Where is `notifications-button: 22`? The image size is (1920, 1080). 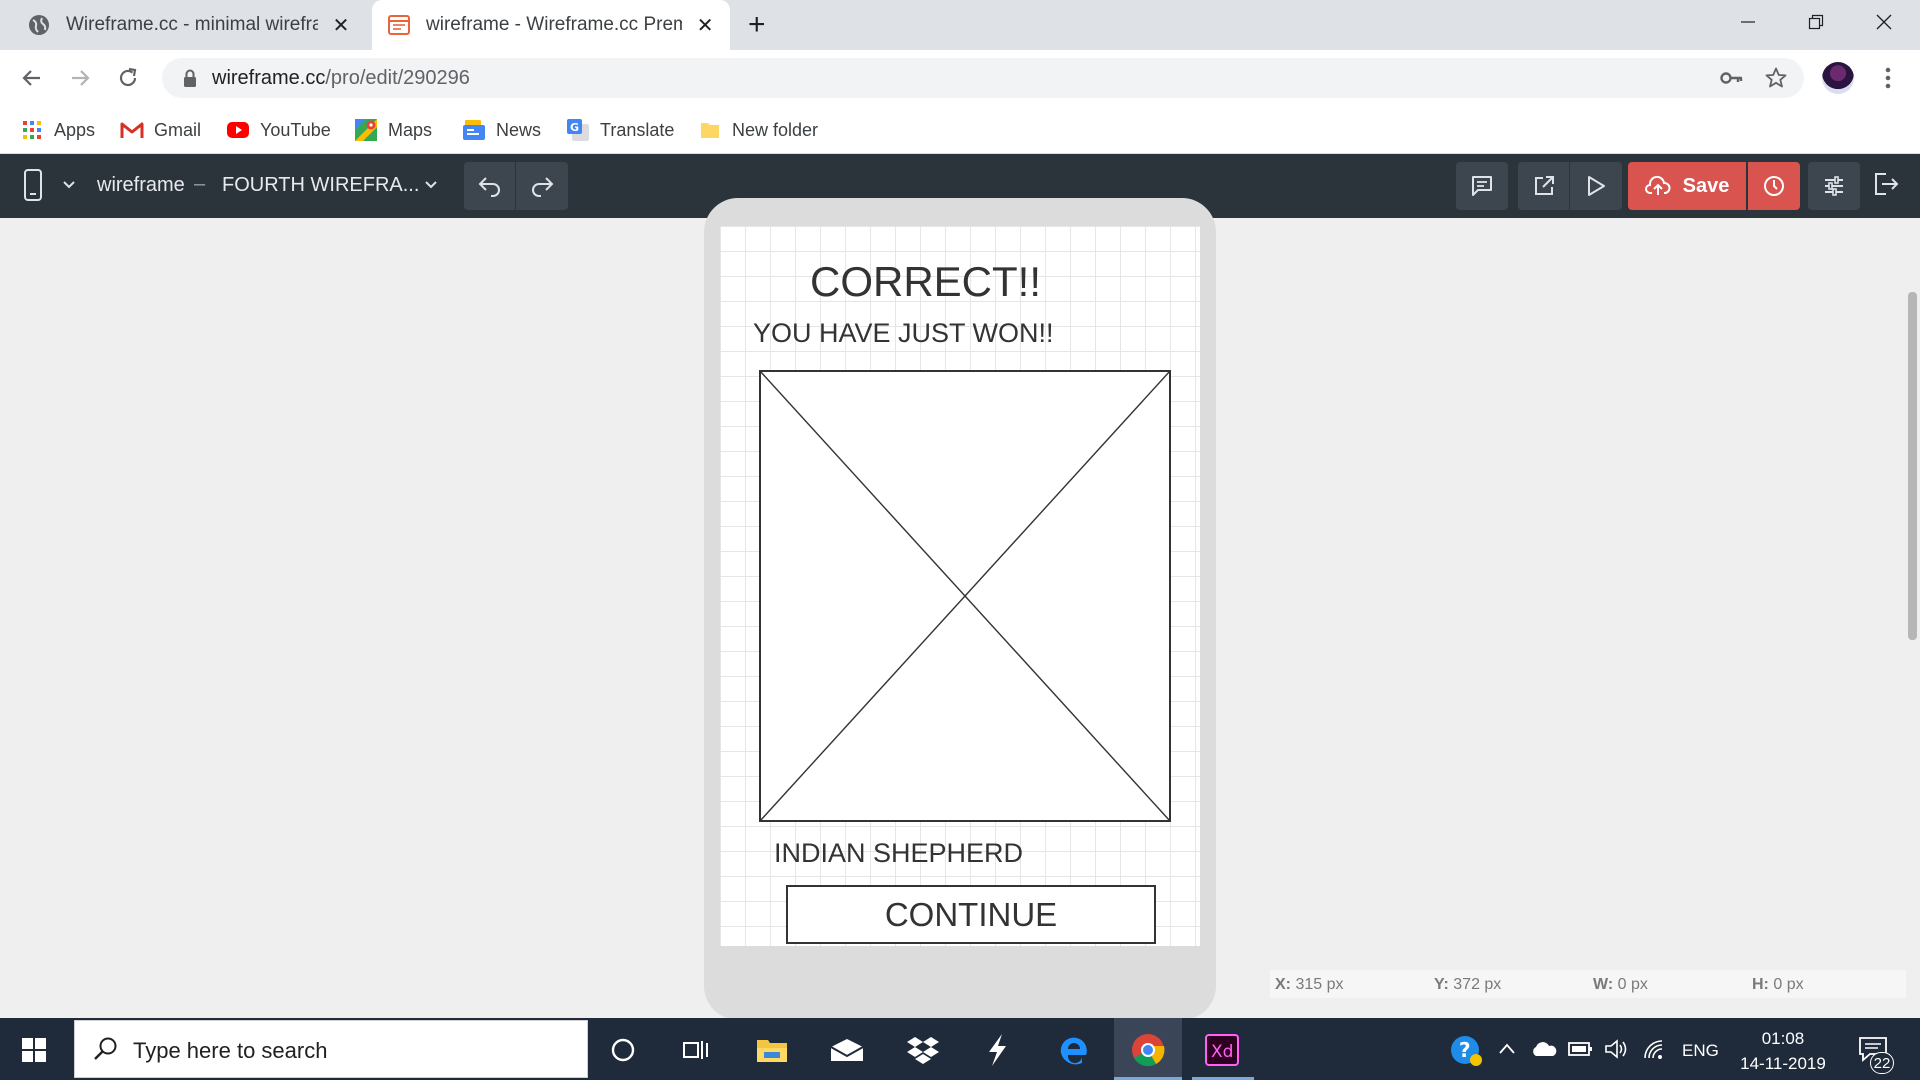 notifications-button: 22 is located at coordinates (1876, 1053).